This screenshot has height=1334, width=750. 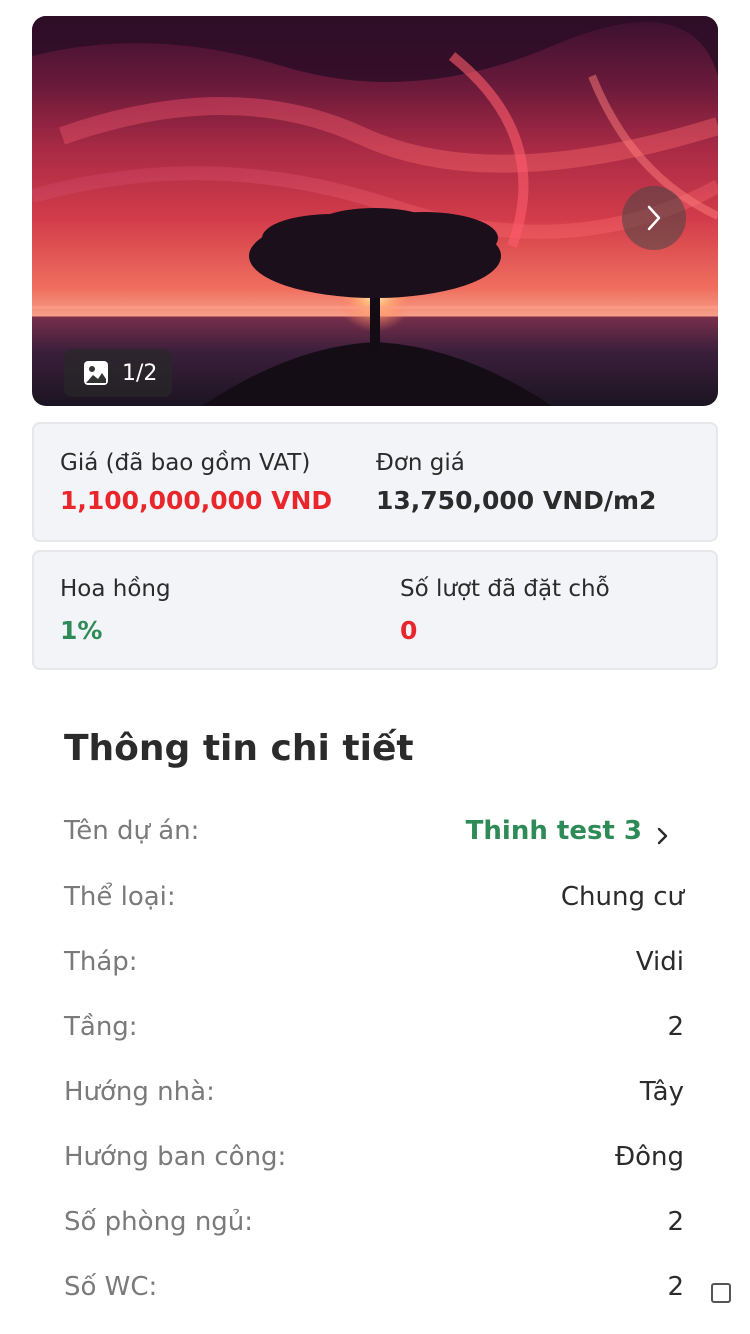 What do you see at coordinates (375, 902) in the screenshot?
I see `detail-row-type: Thể loại: Chung cư` at bounding box center [375, 902].